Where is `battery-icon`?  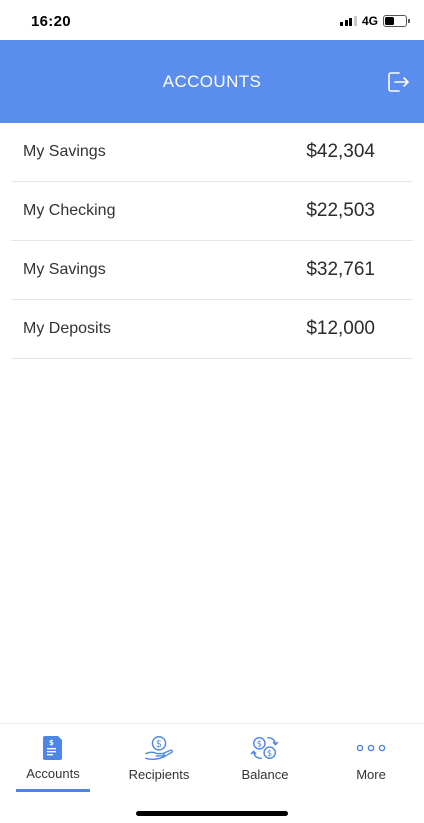
battery-icon is located at coordinates (396, 21).